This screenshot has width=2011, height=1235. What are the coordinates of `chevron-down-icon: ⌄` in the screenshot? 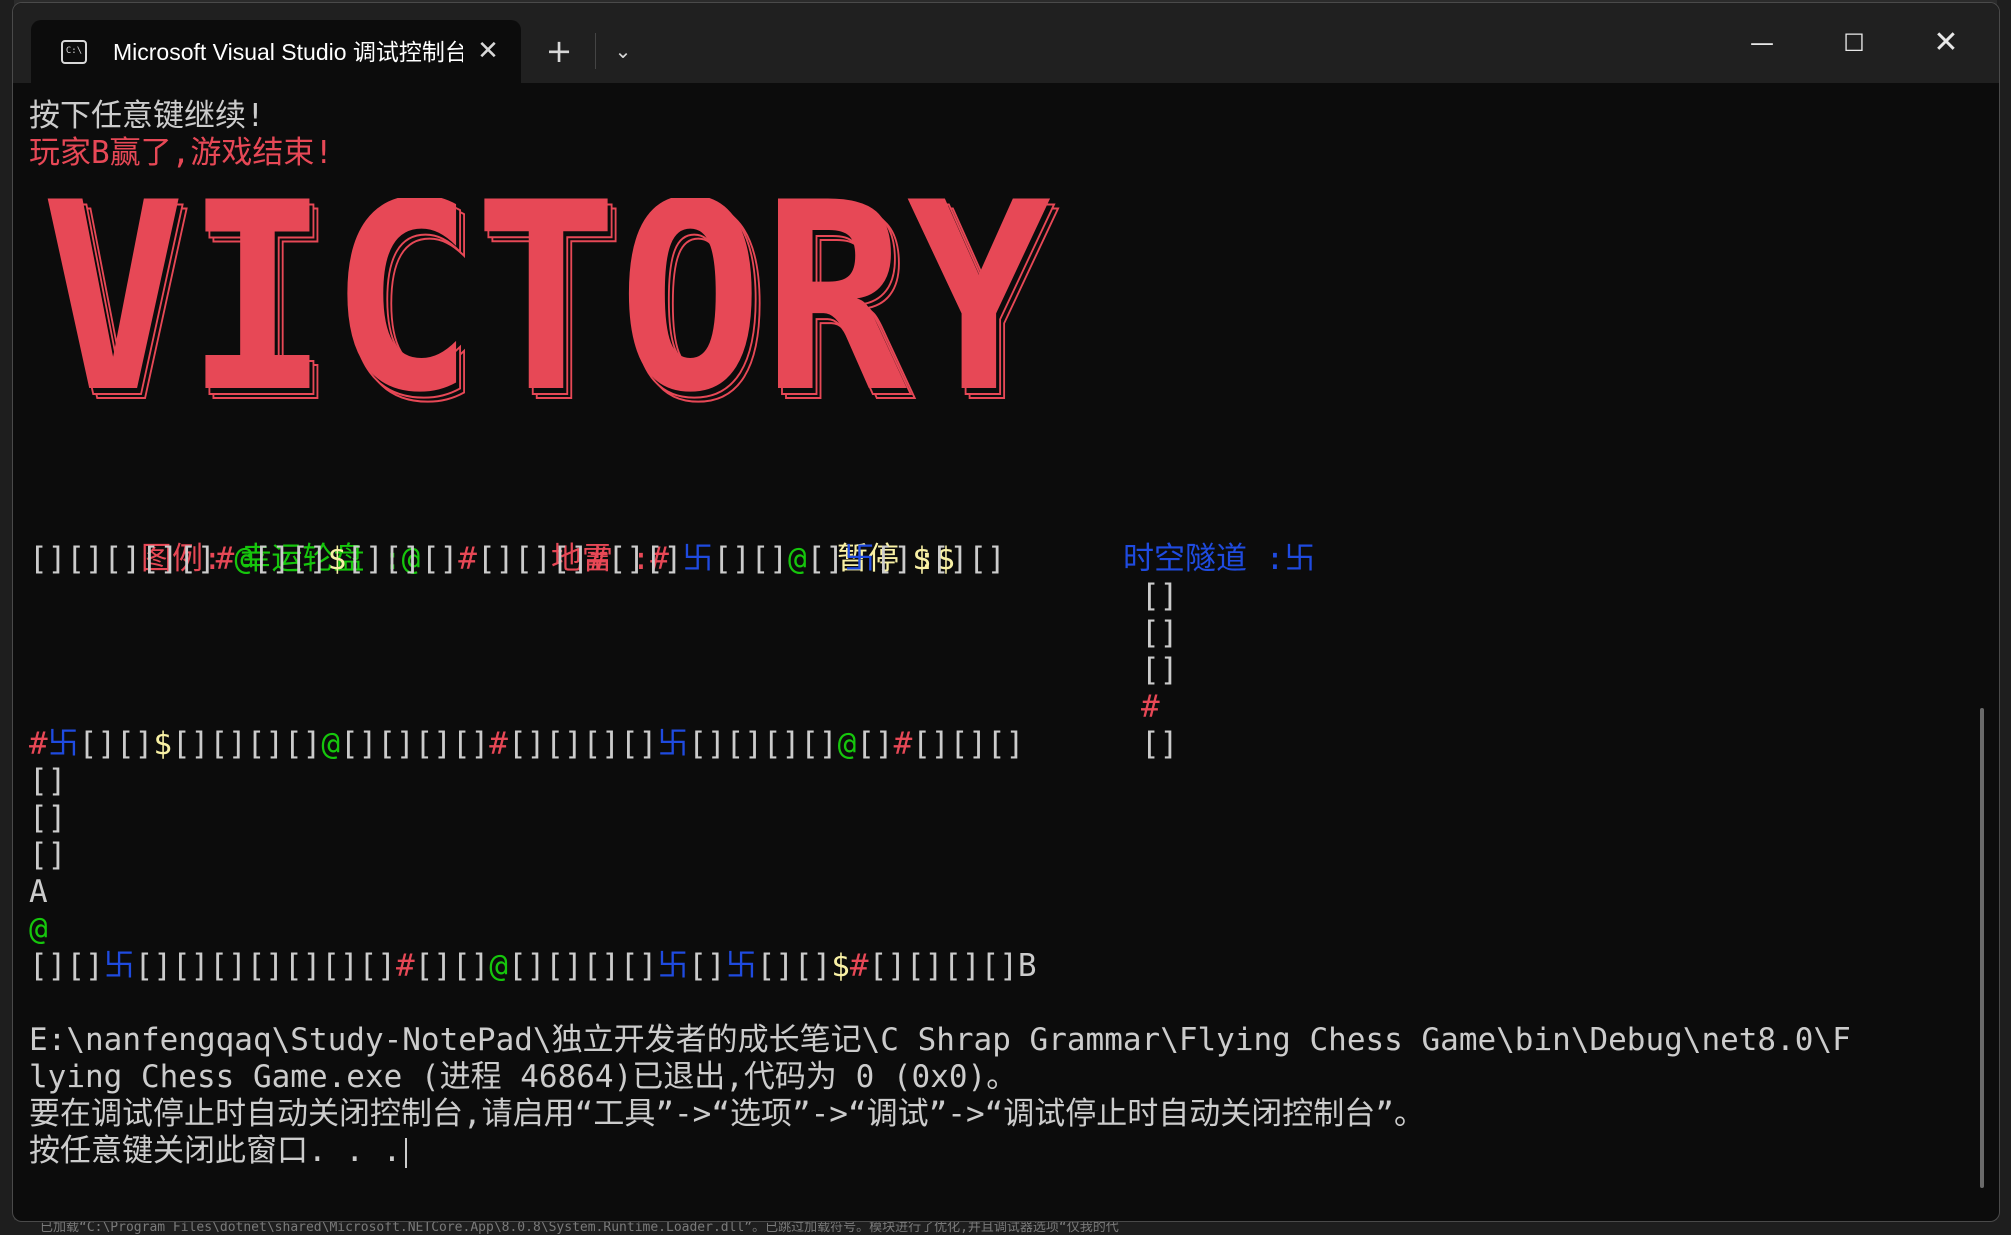 It's located at (623, 51).